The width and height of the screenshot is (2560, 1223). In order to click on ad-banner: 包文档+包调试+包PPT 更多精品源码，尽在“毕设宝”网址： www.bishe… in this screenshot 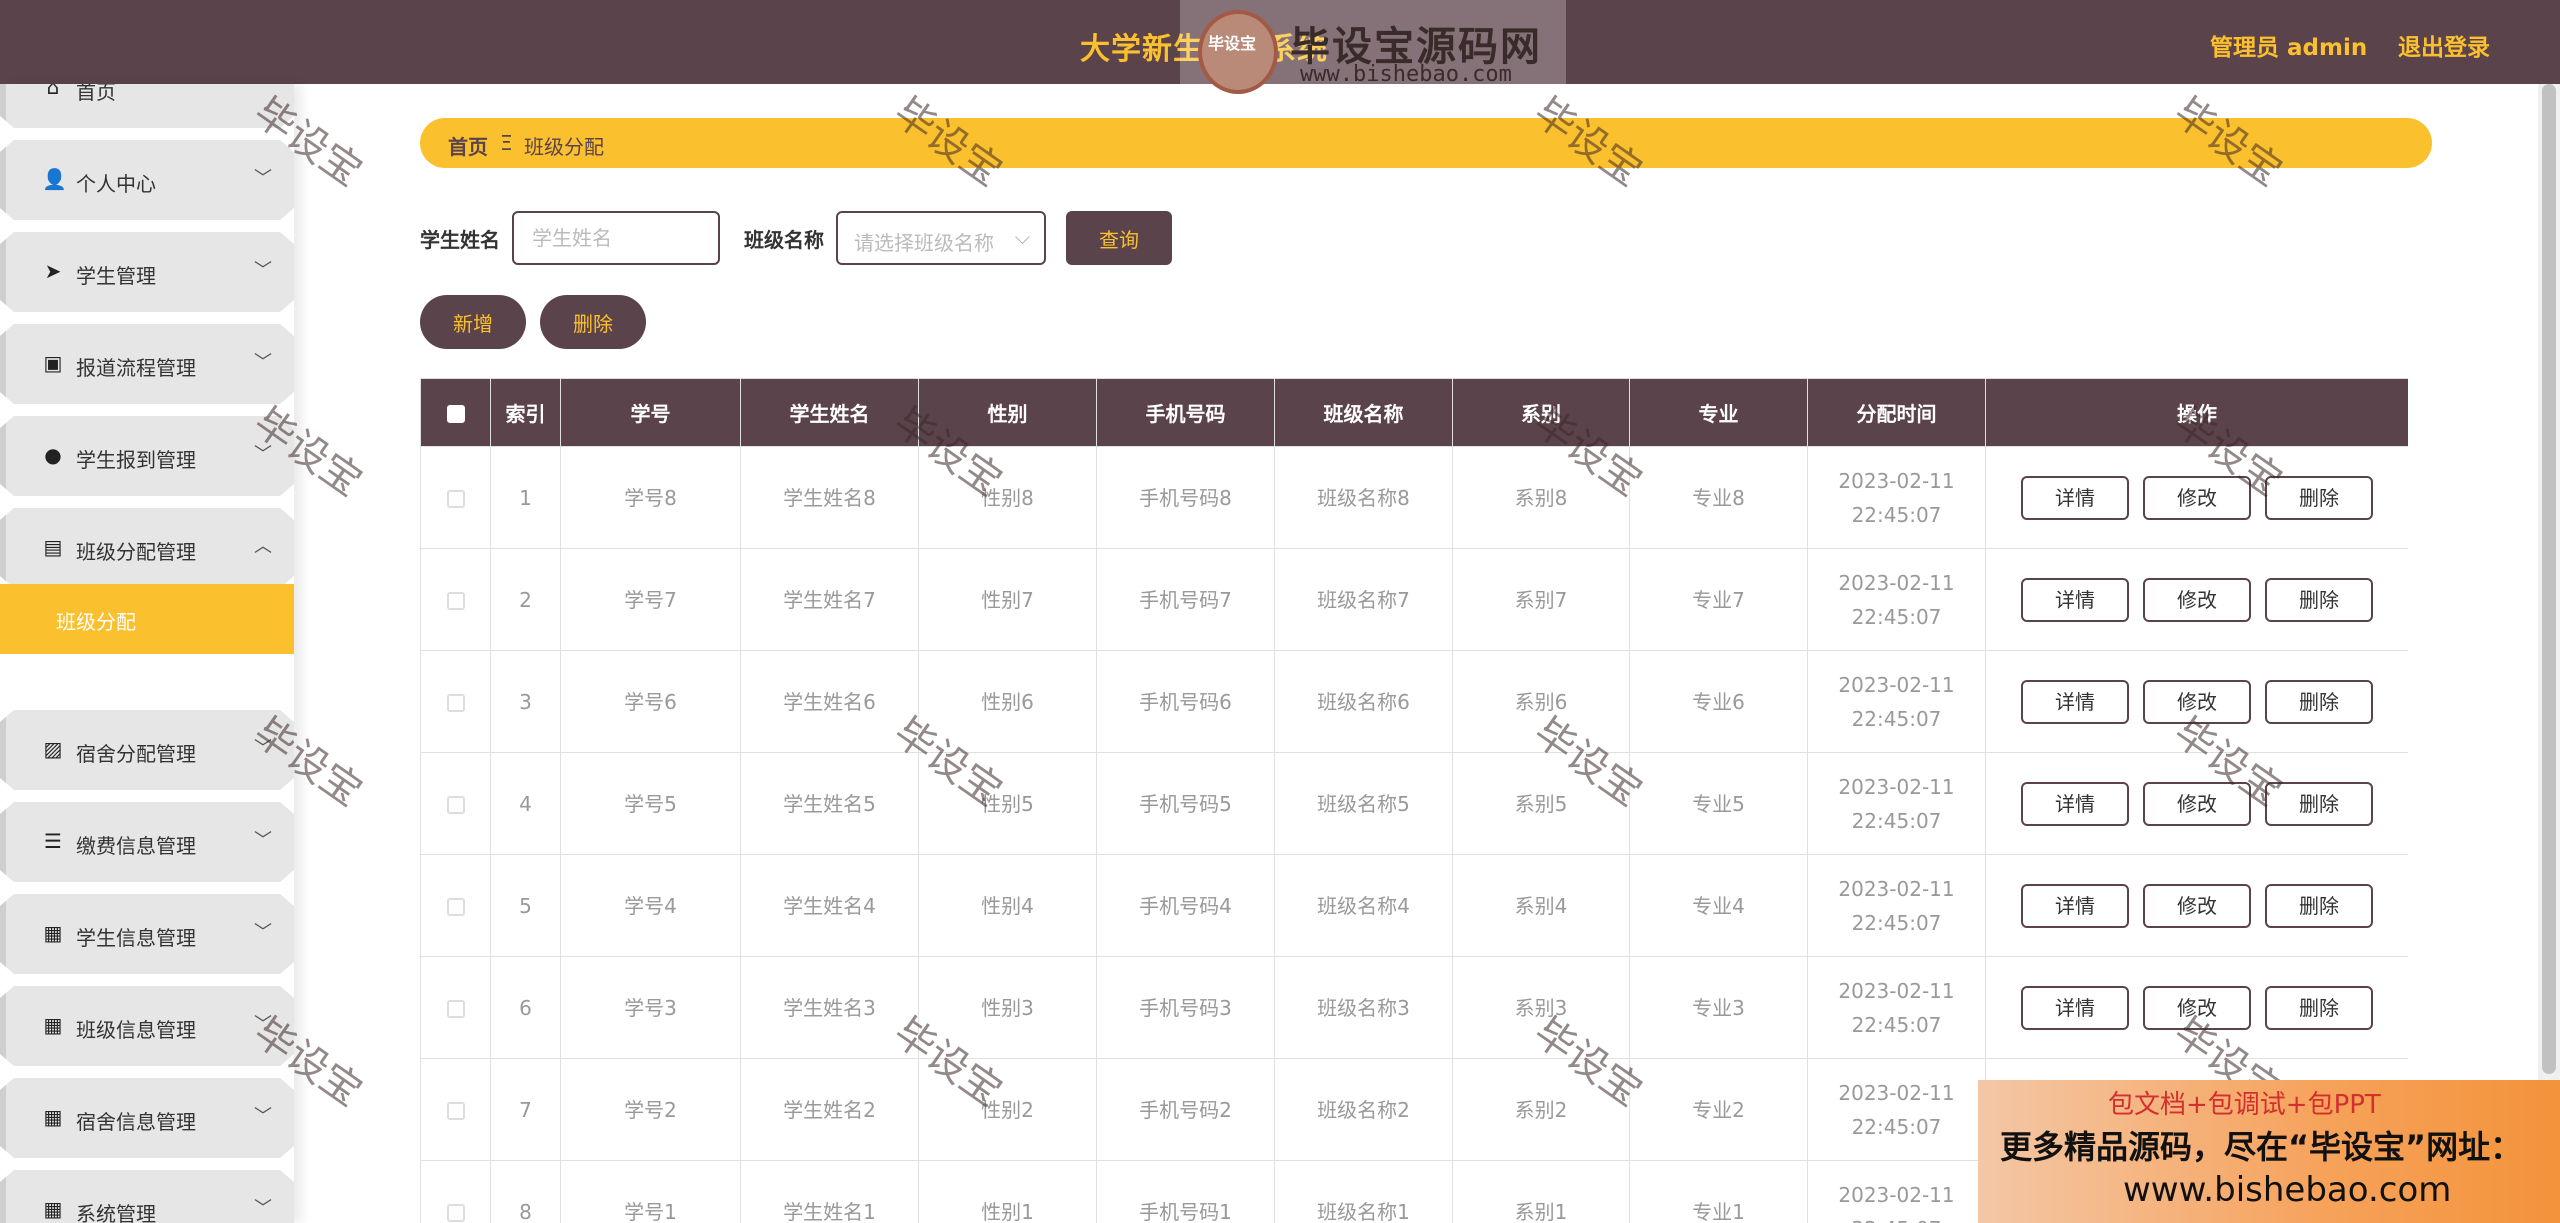, I will do `click(2269, 1151)`.